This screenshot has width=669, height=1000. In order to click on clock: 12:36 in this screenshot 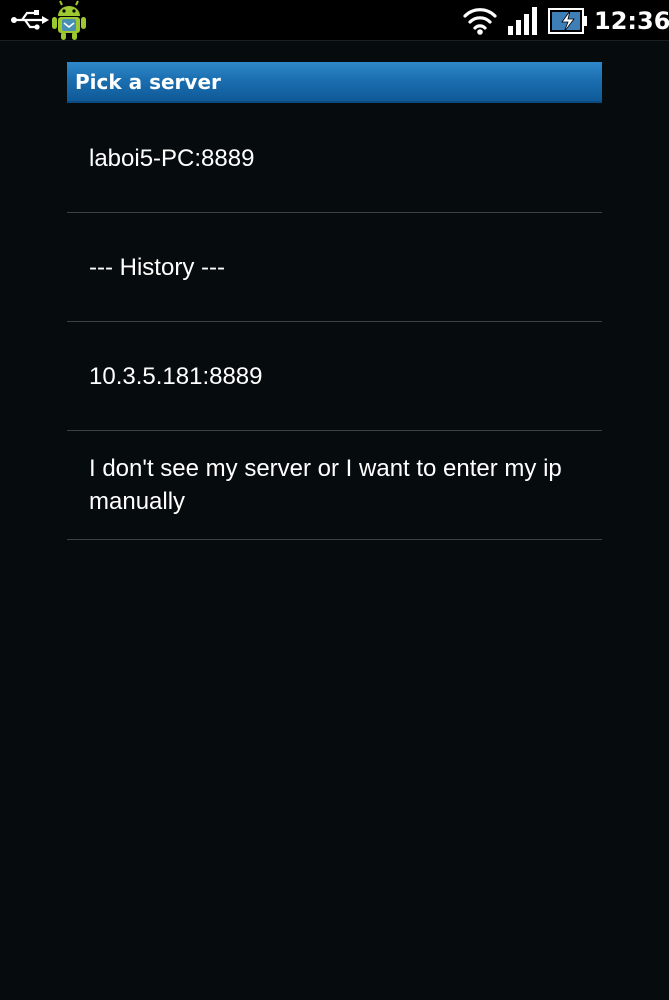, I will do `click(631, 21)`.